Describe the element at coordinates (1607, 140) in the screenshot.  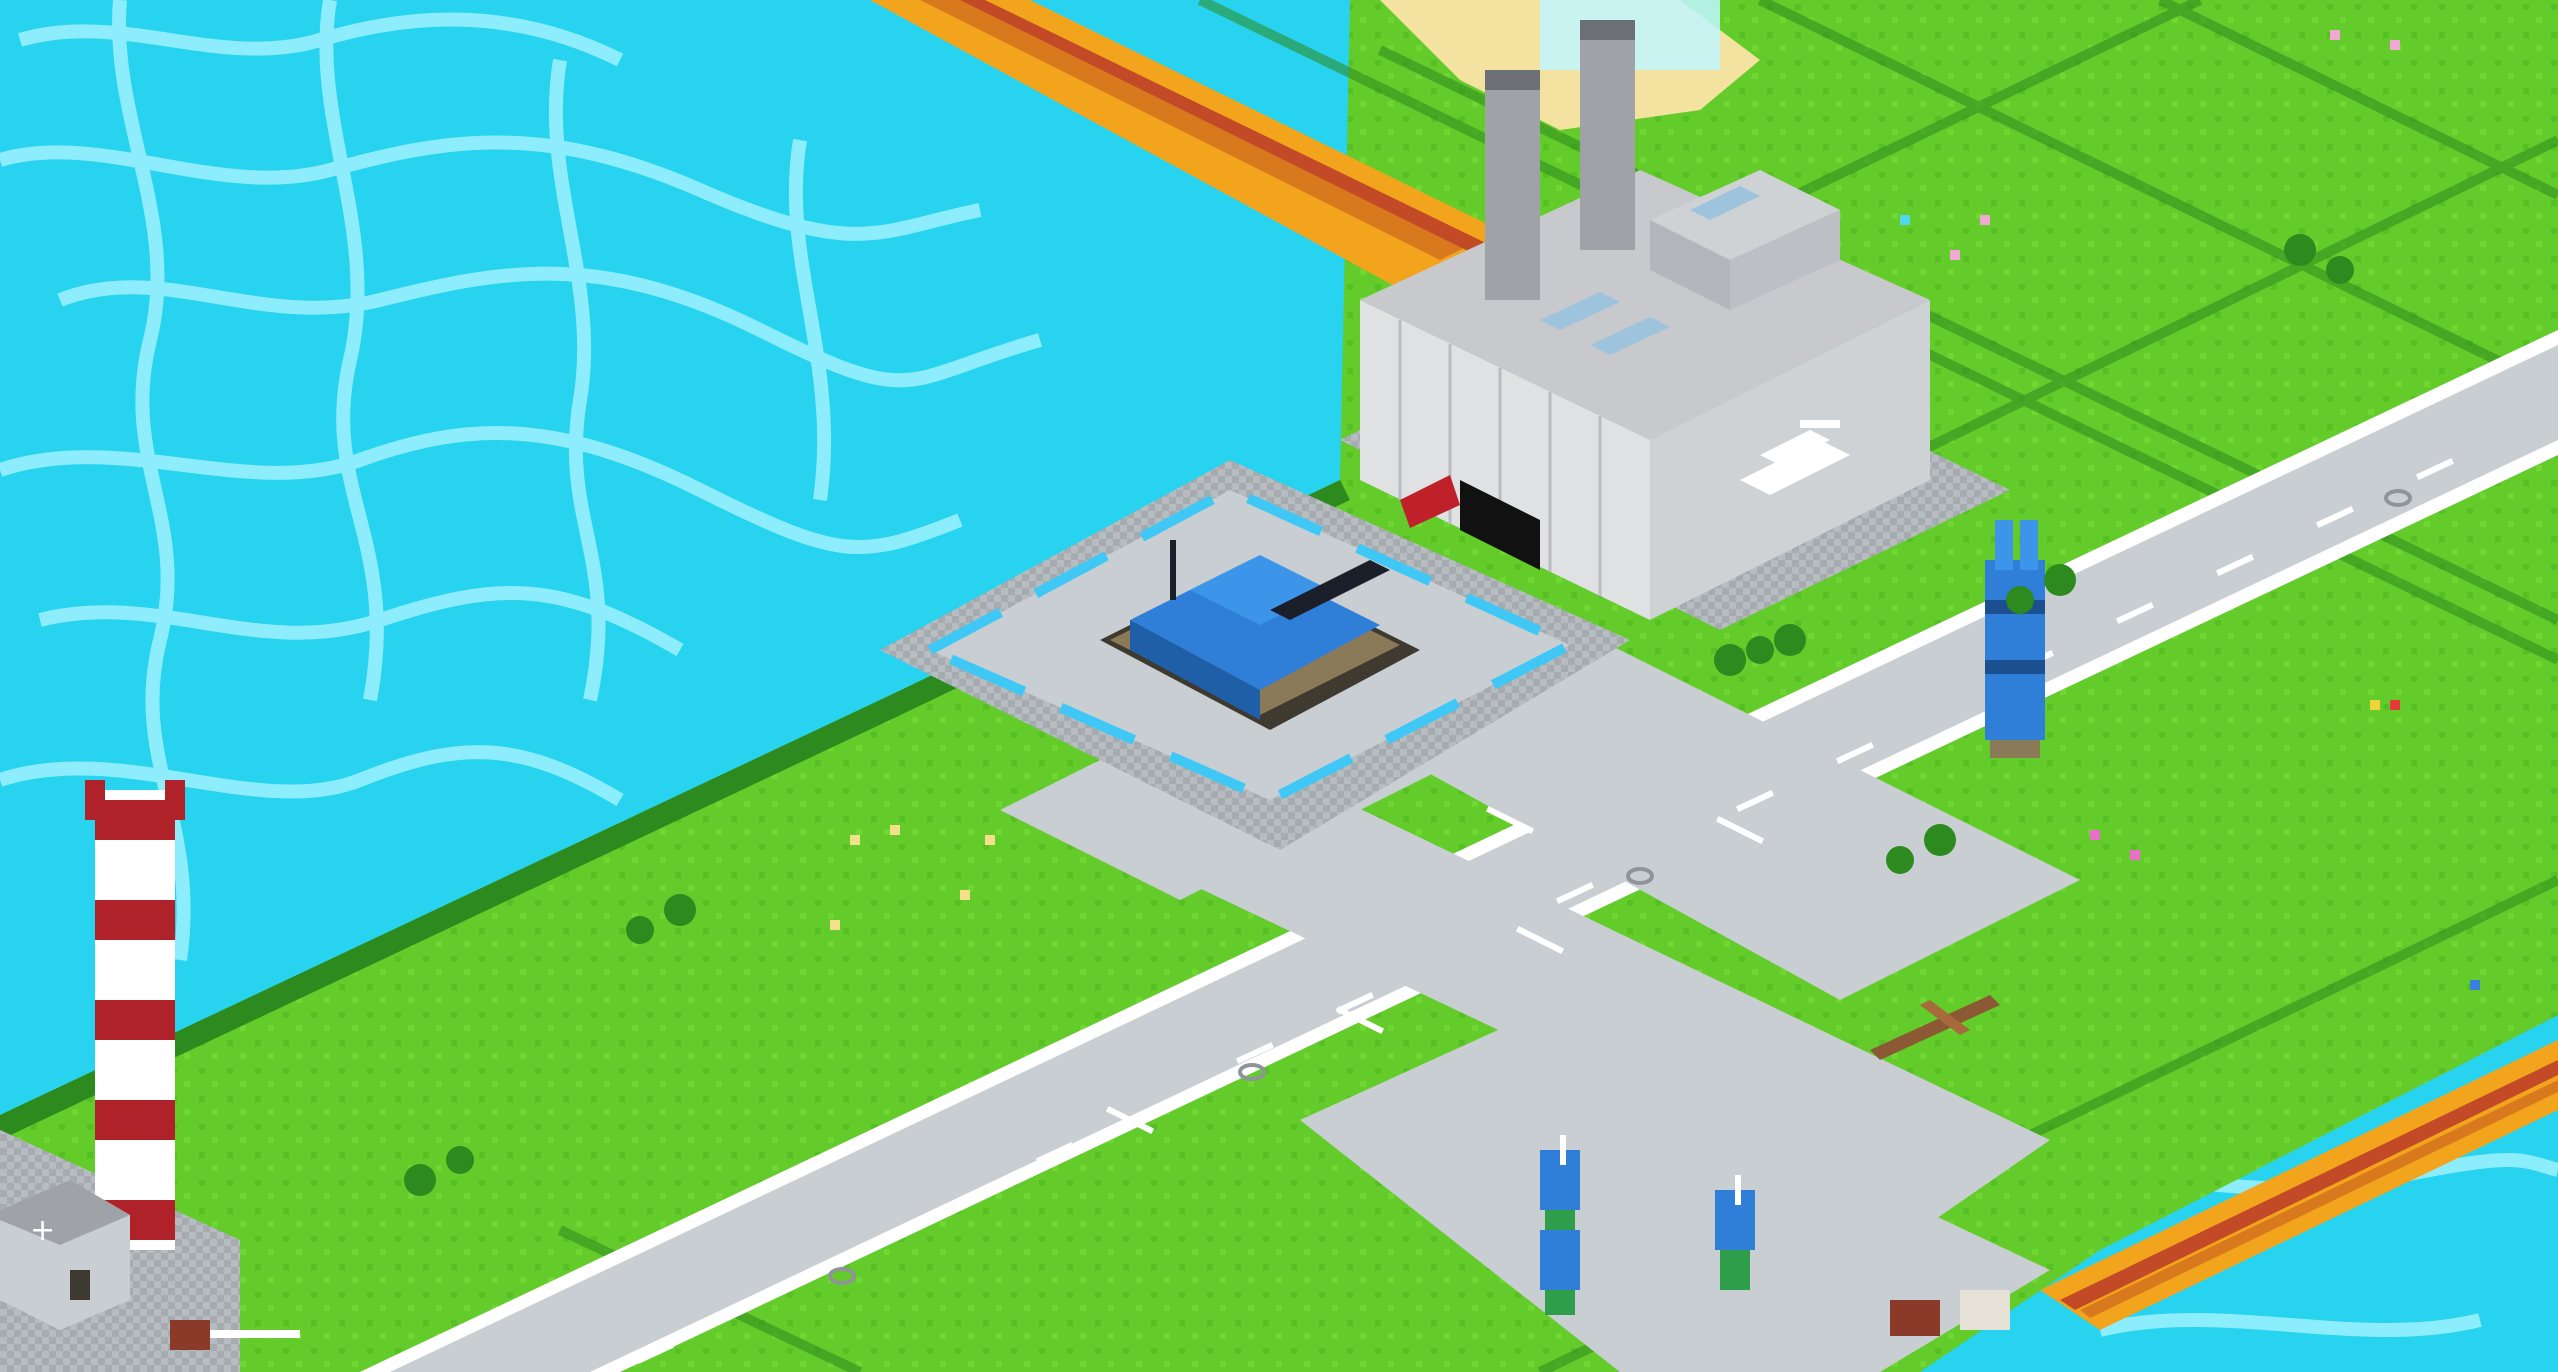
I see `chimney-right` at that location.